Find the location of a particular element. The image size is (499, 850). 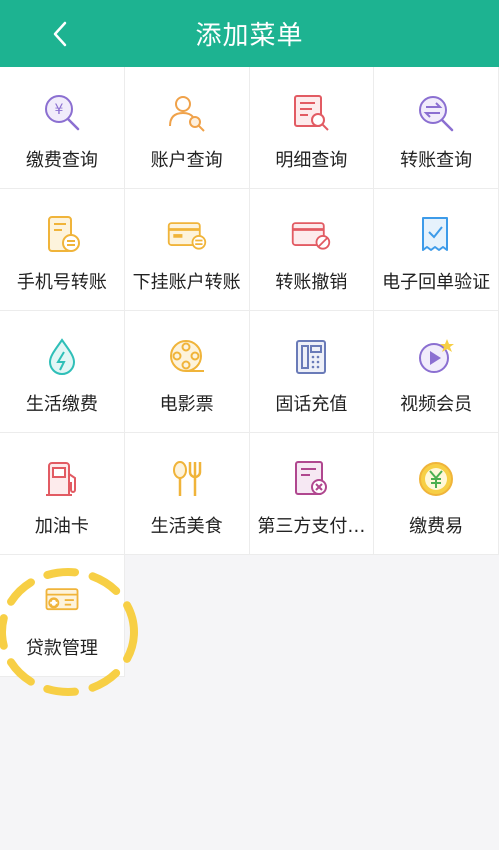

menu-item-landline-topup: 固话充值 is located at coordinates (312, 372).